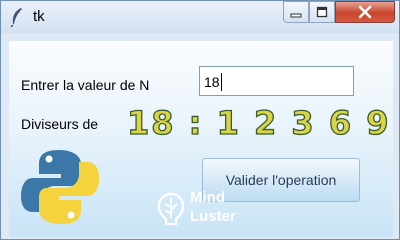 The image size is (400, 240). I want to click on python-logo-icon, so click(60, 187).